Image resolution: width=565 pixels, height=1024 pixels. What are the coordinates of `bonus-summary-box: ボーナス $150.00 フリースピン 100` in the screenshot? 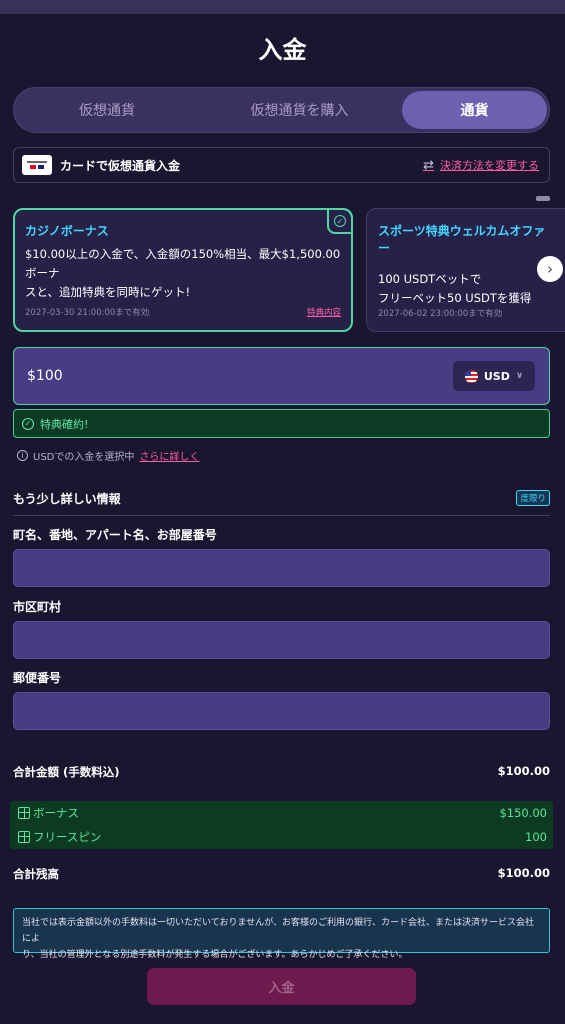 It's located at (281, 825).